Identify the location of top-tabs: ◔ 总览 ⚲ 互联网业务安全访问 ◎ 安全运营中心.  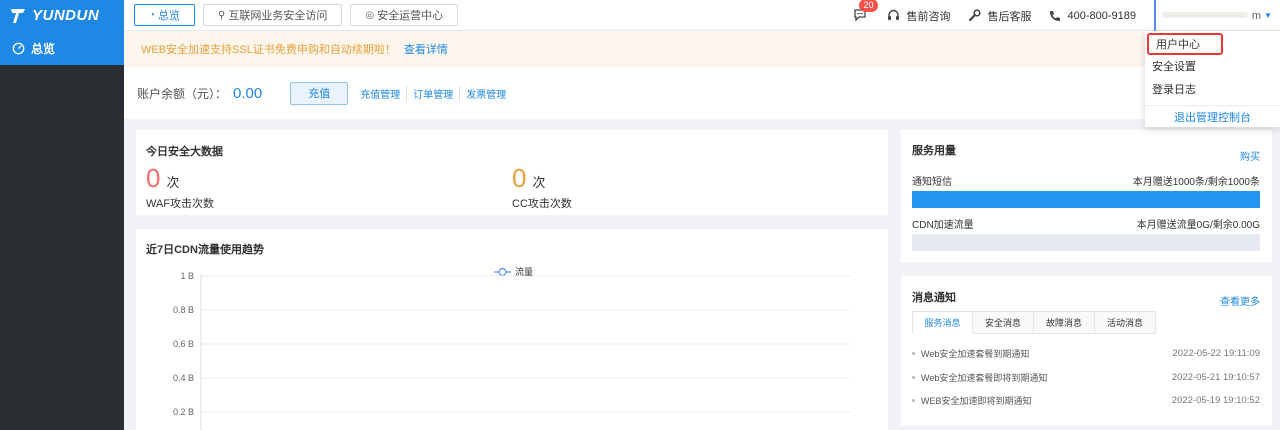
(296, 15).